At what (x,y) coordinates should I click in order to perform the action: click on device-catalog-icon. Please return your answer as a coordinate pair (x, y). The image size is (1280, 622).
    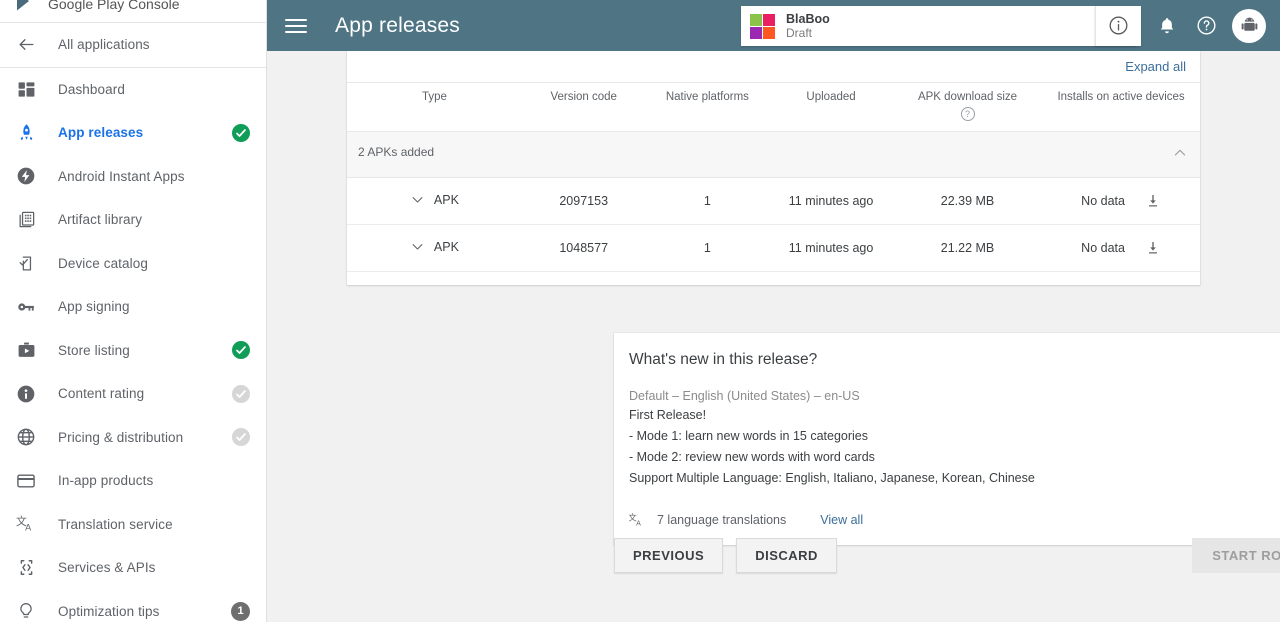
    Looking at the image, I should click on (26, 263).